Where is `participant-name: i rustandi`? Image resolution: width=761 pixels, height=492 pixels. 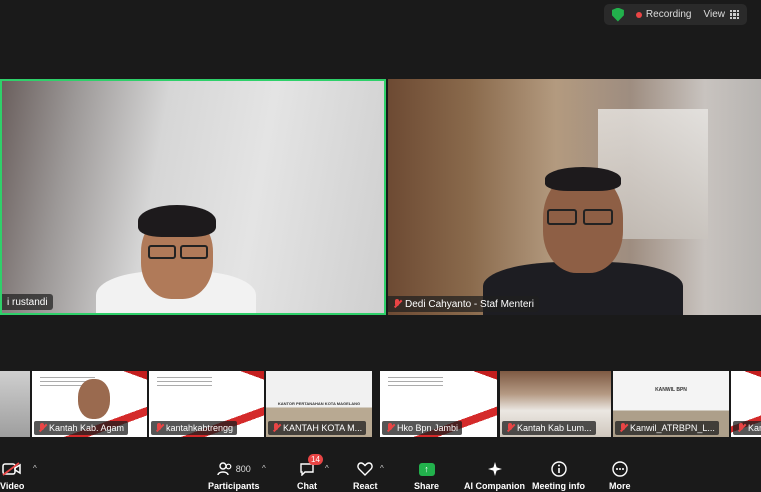
participant-name: i rustandi is located at coordinates (27, 302).